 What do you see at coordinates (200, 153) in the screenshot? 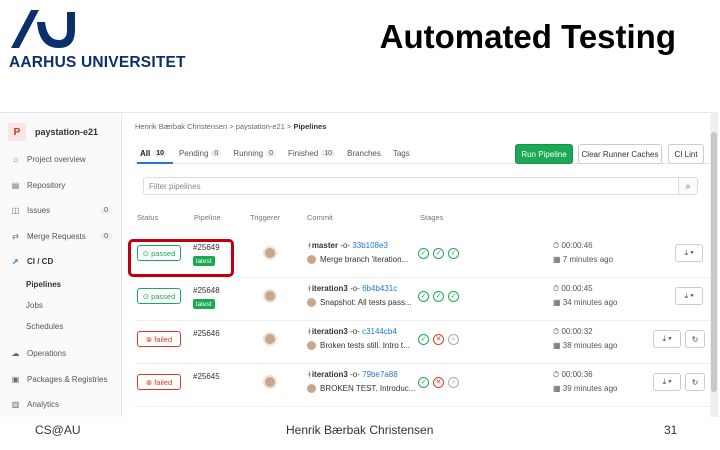
I see `tab-pending: Pending 0` at bounding box center [200, 153].